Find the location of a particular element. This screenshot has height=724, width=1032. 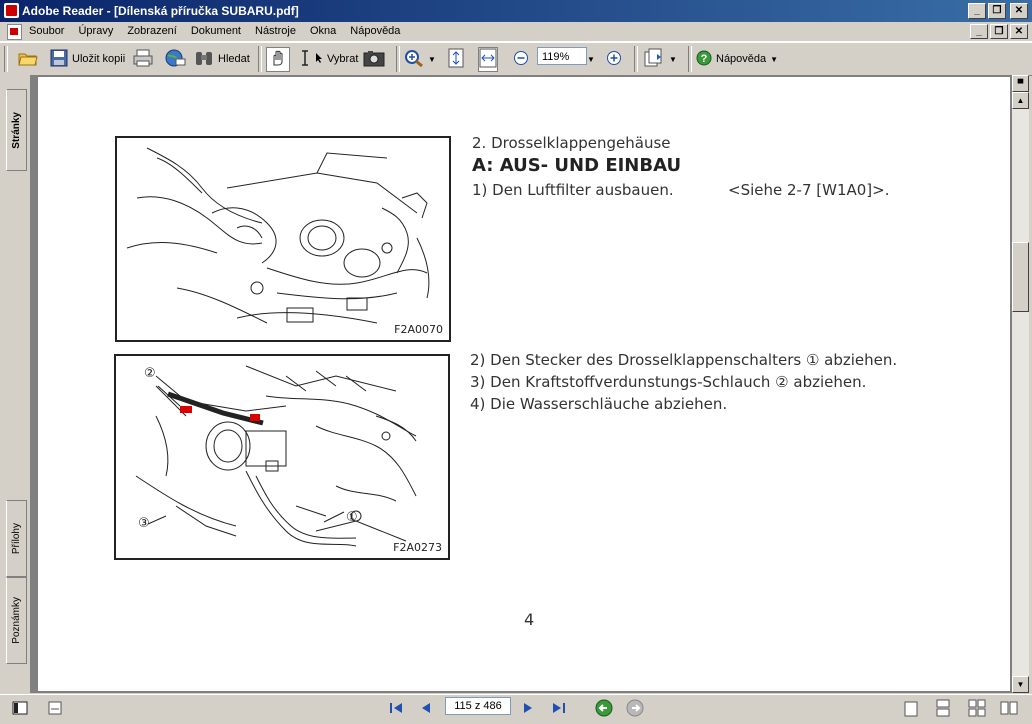

scroll-up-icon: ▲ is located at coordinates (1020, 100).